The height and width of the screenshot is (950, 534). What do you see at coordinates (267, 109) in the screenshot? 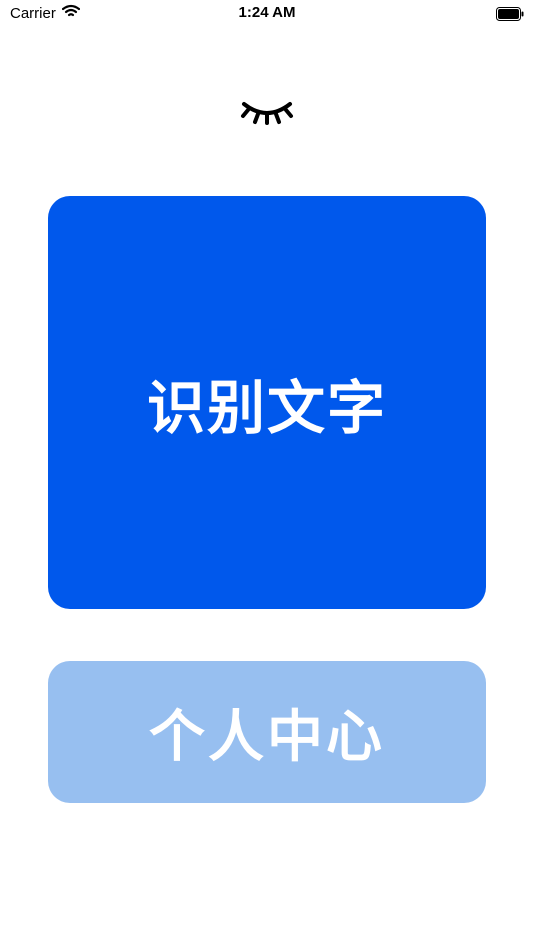
I see `closed-eye-icon` at bounding box center [267, 109].